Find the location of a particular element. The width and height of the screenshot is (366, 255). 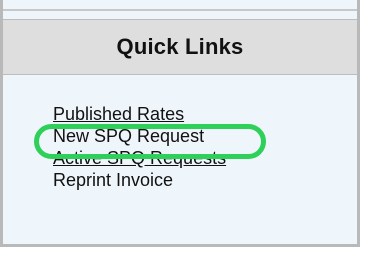

list-item: New SPQ Request is located at coordinates (139, 136).